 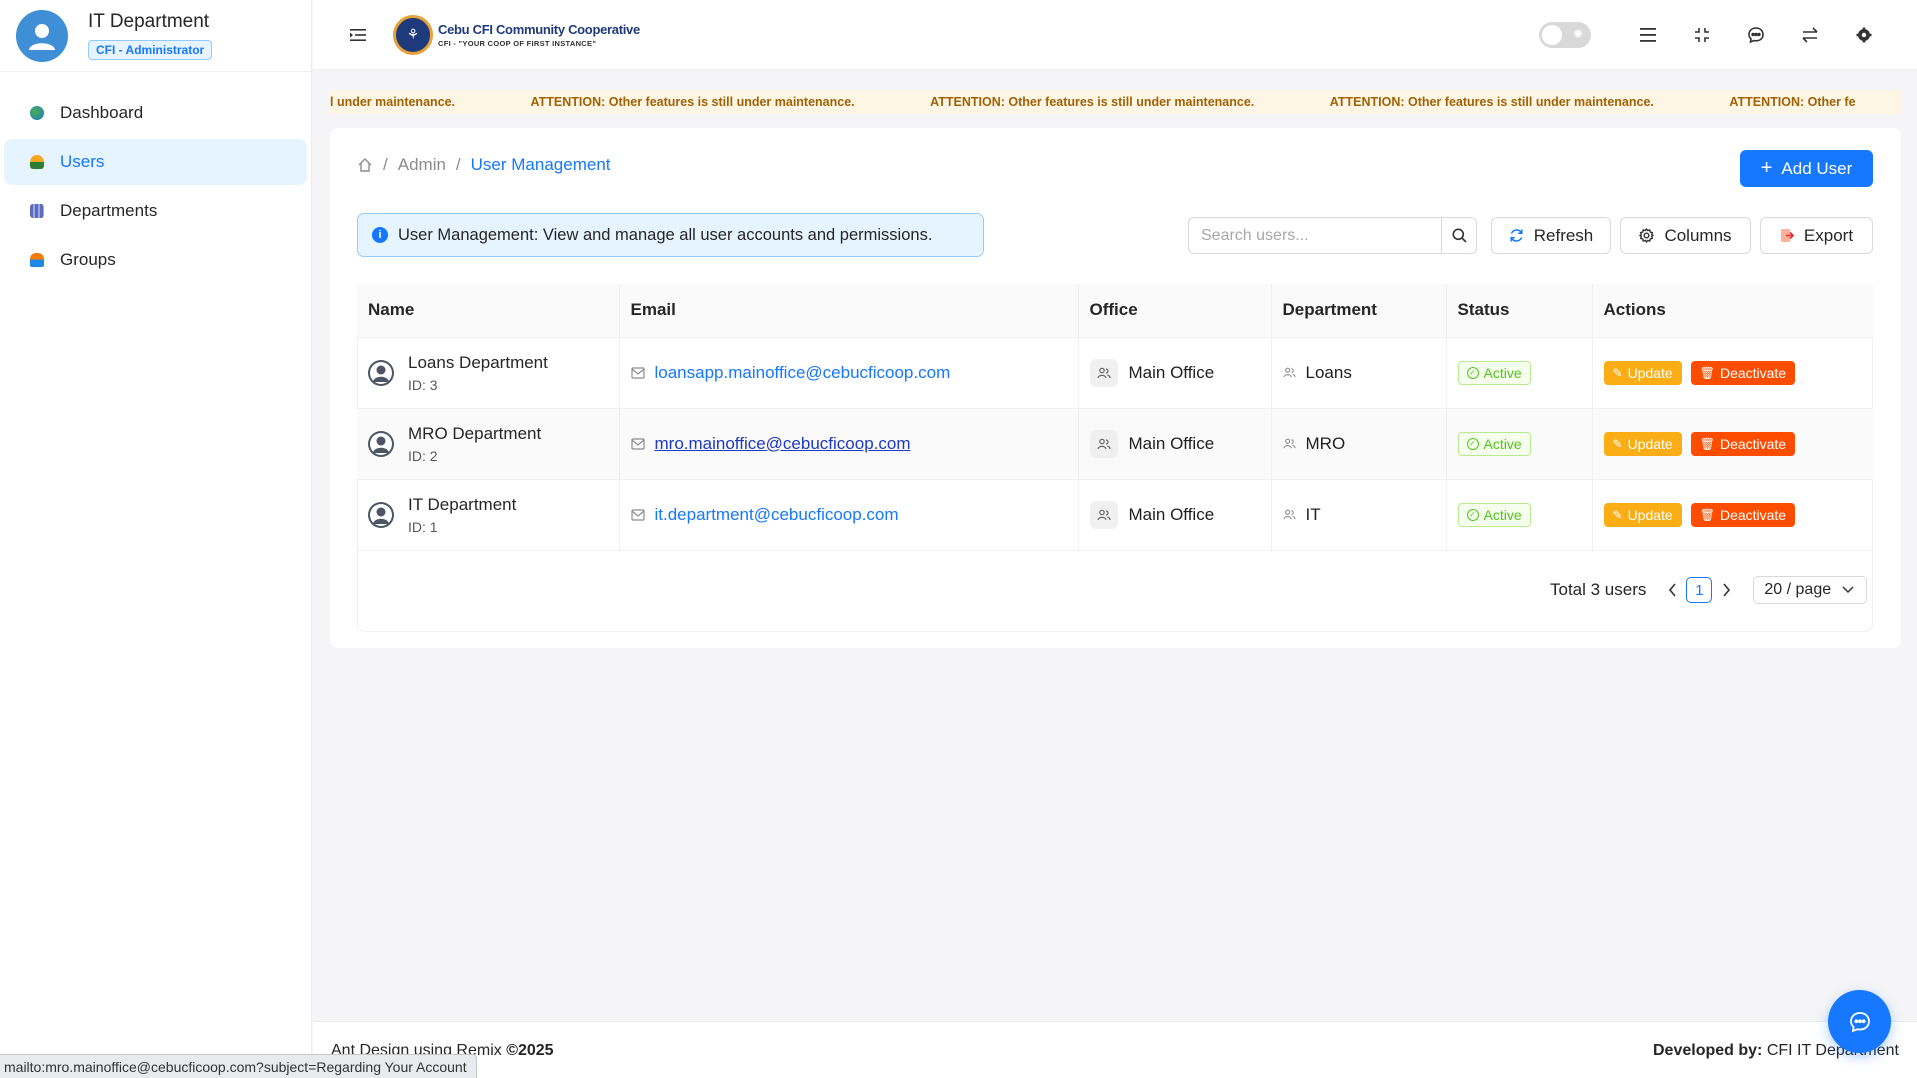 I want to click on swap-icon, so click(x=1810, y=35).